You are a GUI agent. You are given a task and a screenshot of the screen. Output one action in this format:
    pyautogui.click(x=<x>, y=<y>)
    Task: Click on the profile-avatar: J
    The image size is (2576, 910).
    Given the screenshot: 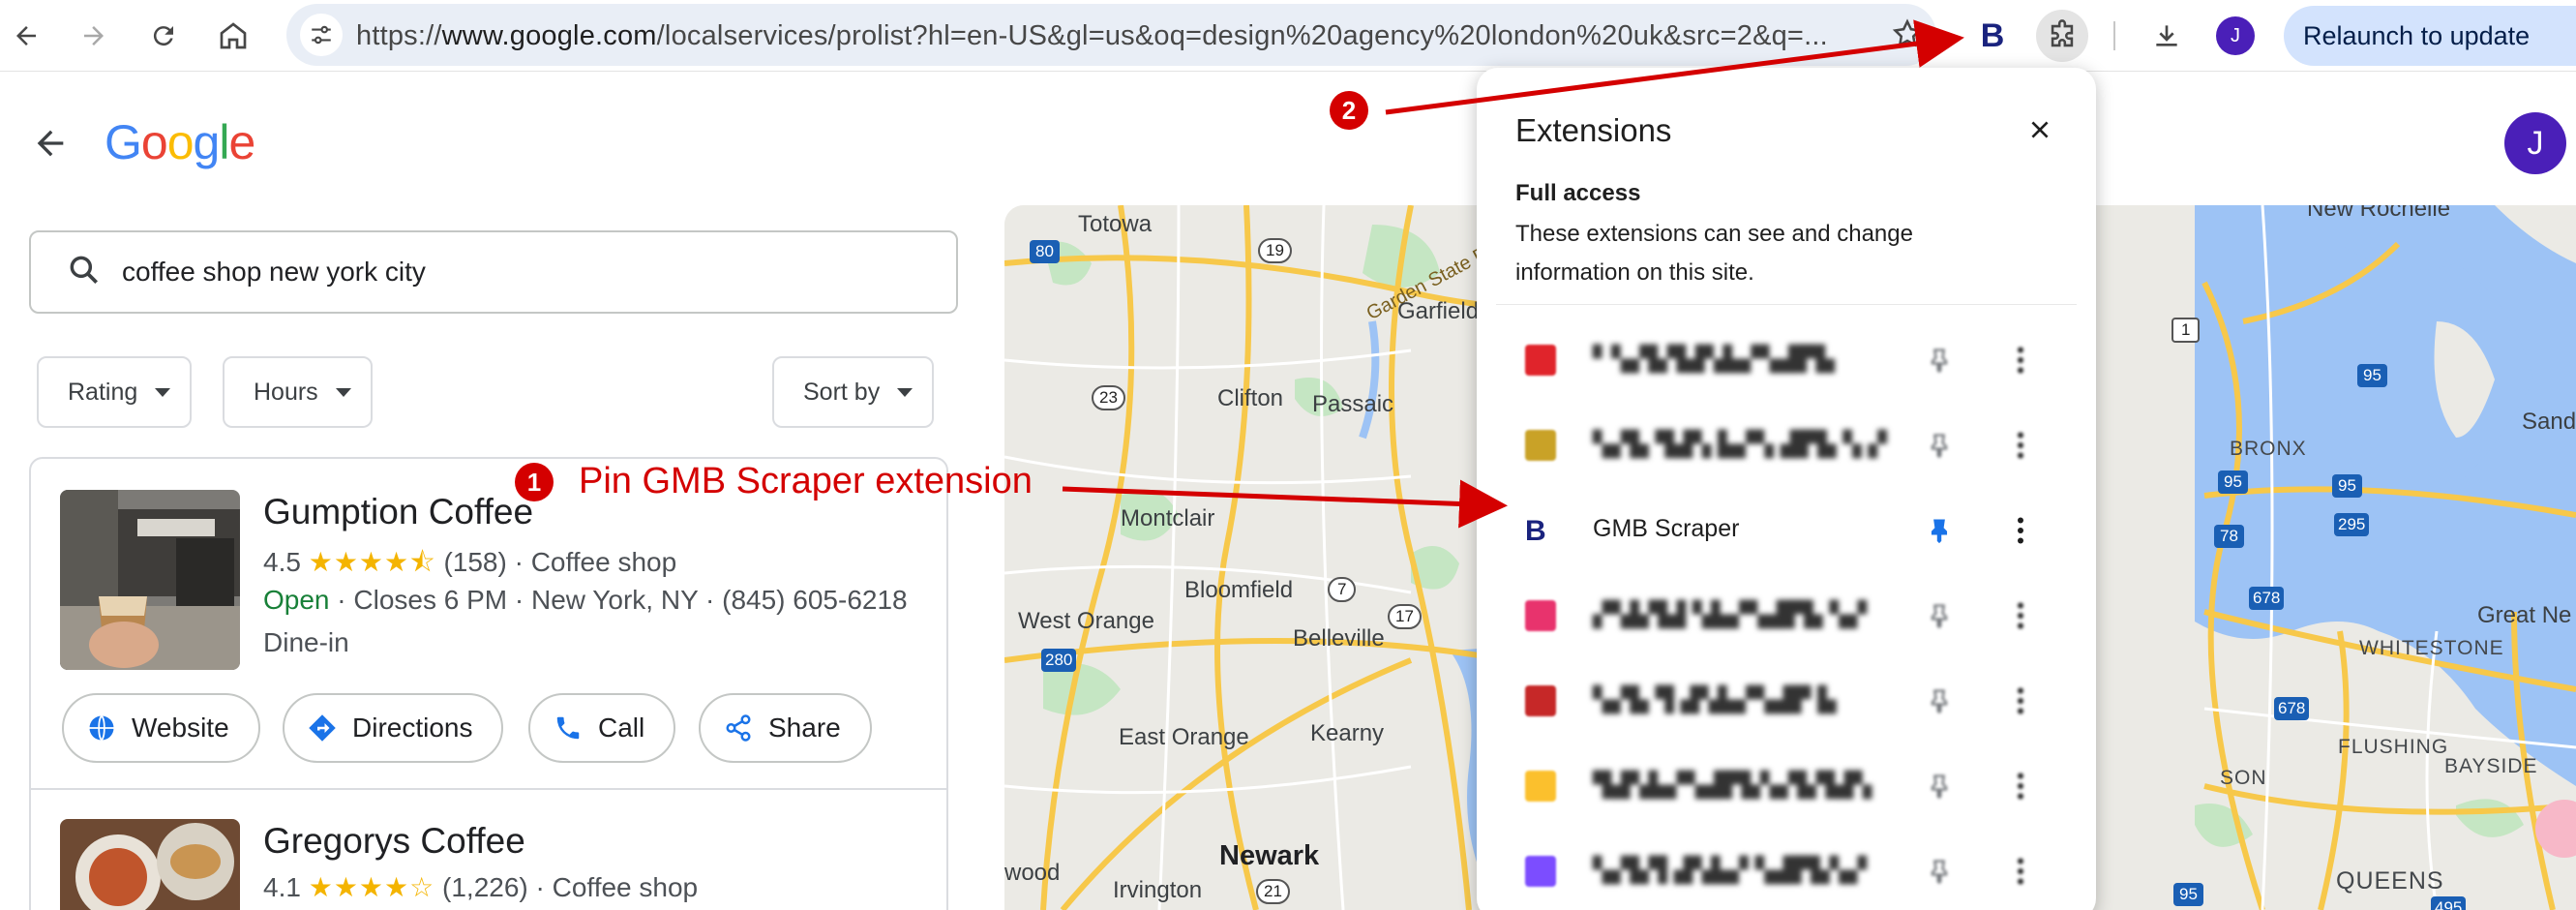 What is the action you would take?
    pyautogui.click(x=2235, y=35)
    